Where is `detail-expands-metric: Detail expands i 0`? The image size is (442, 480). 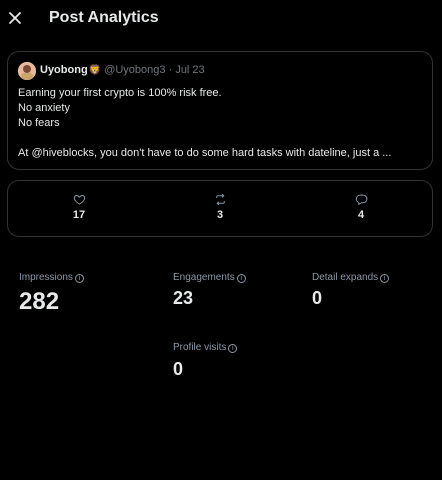
detail-expands-metric: Detail expands i 0 is located at coordinates (351, 288).